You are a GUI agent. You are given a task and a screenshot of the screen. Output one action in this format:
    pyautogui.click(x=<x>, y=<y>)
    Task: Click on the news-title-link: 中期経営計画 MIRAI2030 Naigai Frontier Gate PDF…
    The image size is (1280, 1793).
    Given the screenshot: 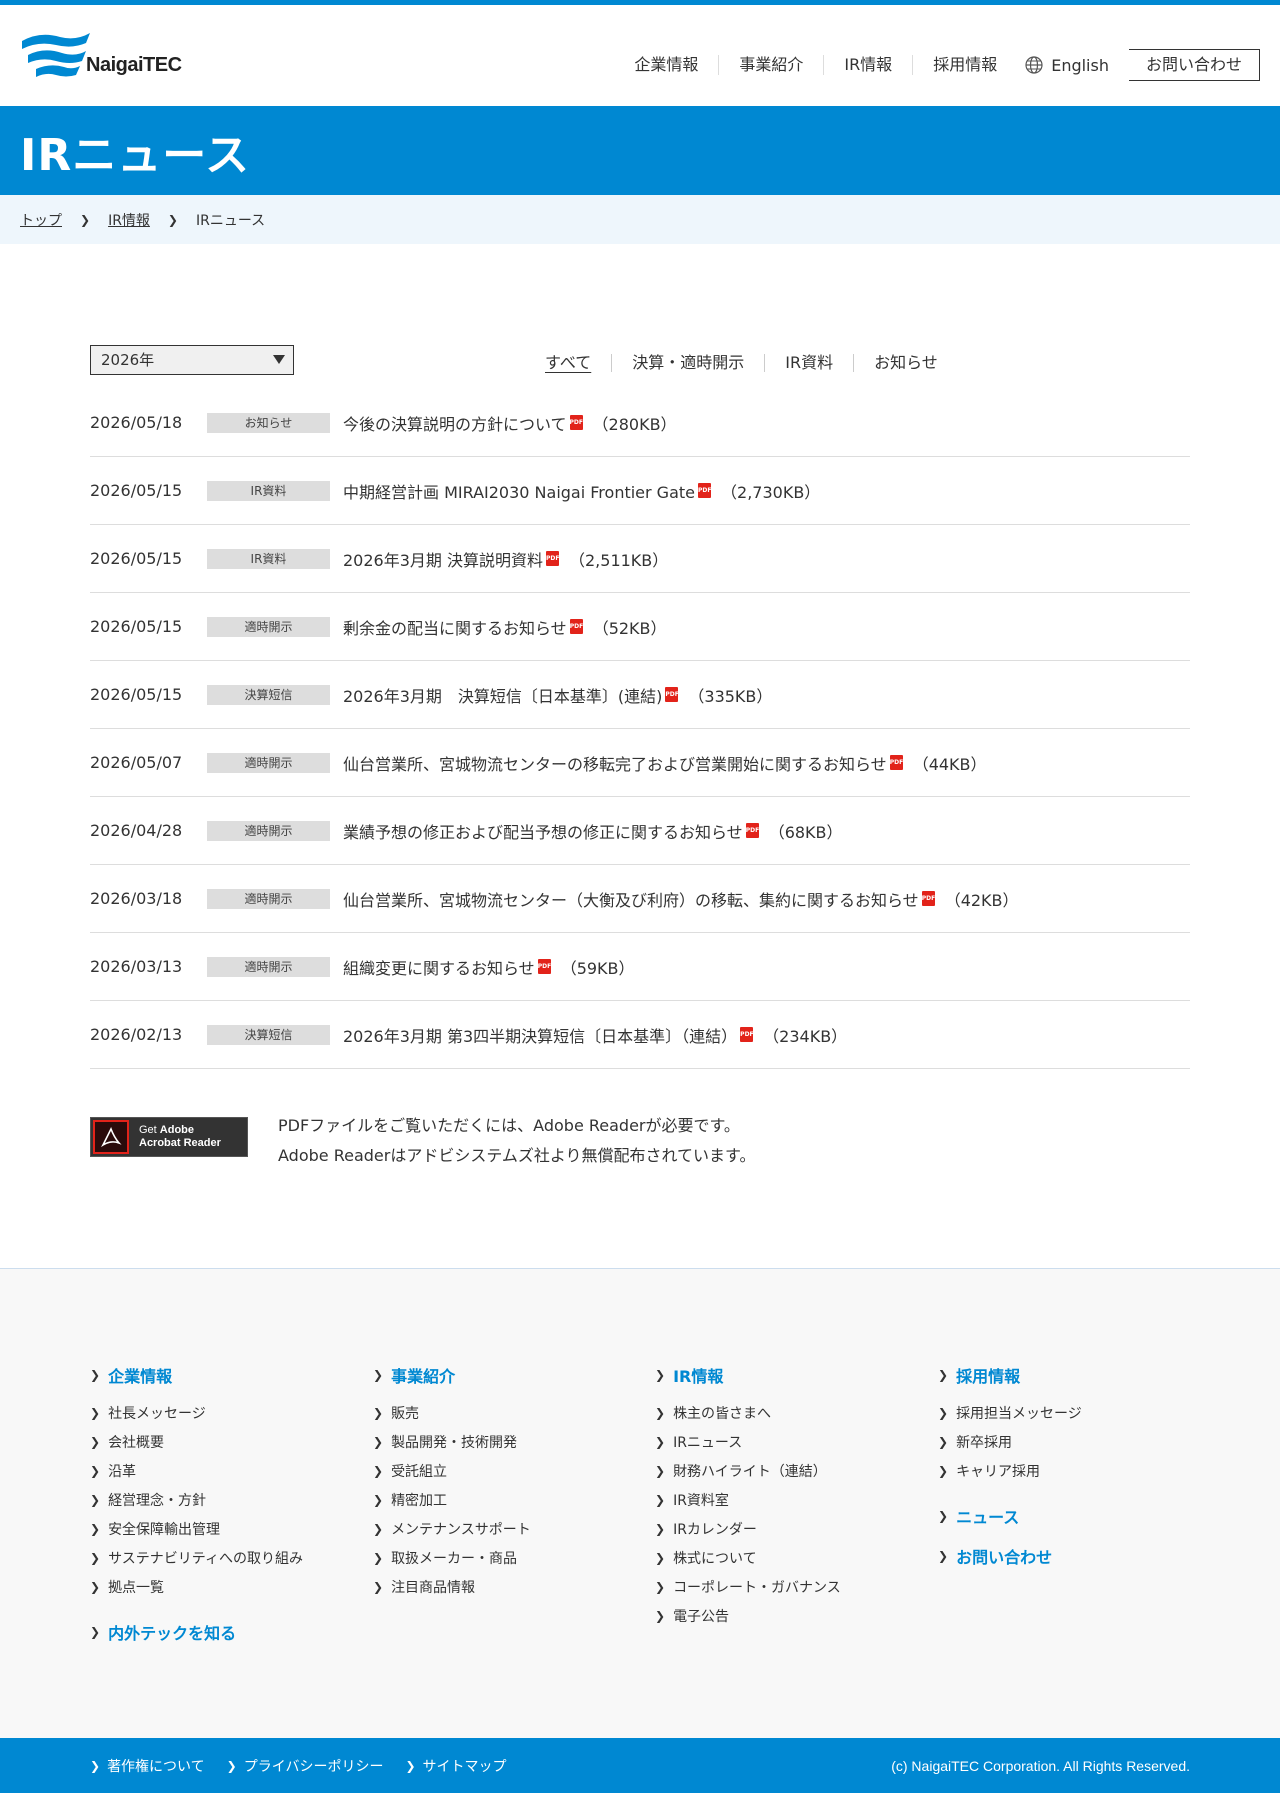 What is the action you would take?
    pyautogui.click(x=581, y=491)
    